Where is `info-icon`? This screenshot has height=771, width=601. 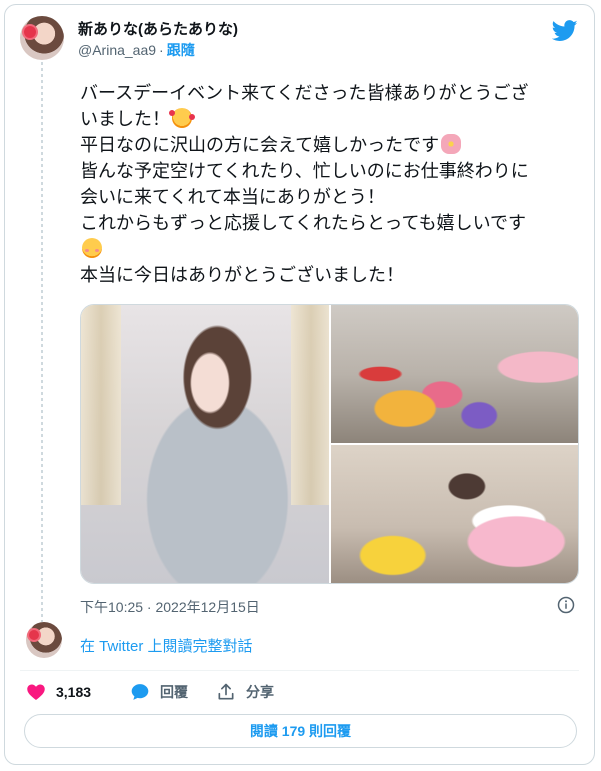 info-icon is located at coordinates (566, 605).